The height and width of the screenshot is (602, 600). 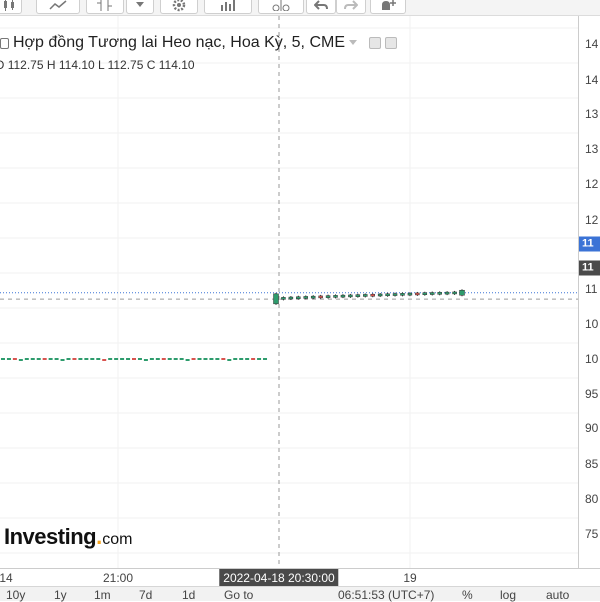 What do you see at coordinates (4, 43) in the screenshot?
I see `collapse-legend-icon` at bounding box center [4, 43].